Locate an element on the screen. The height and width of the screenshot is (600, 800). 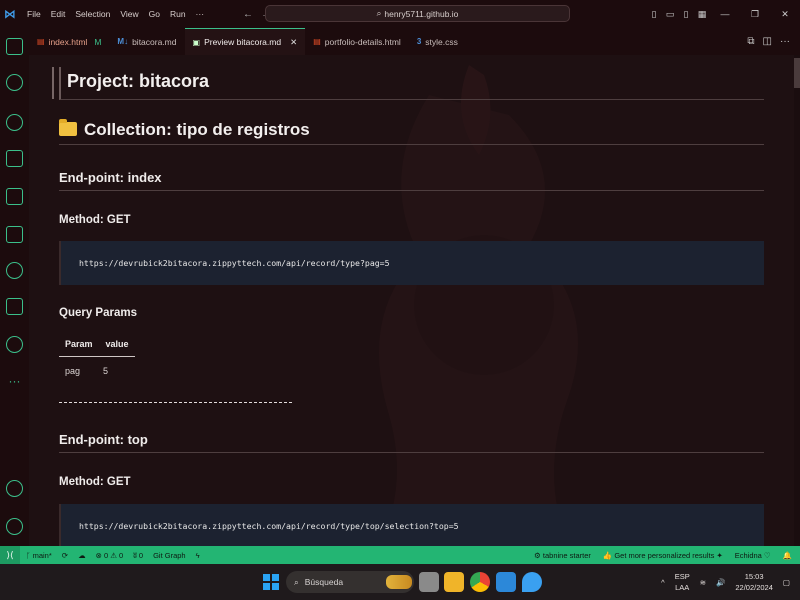
tab-index-html: ▤ index.html M is located at coordinates (69, 41).